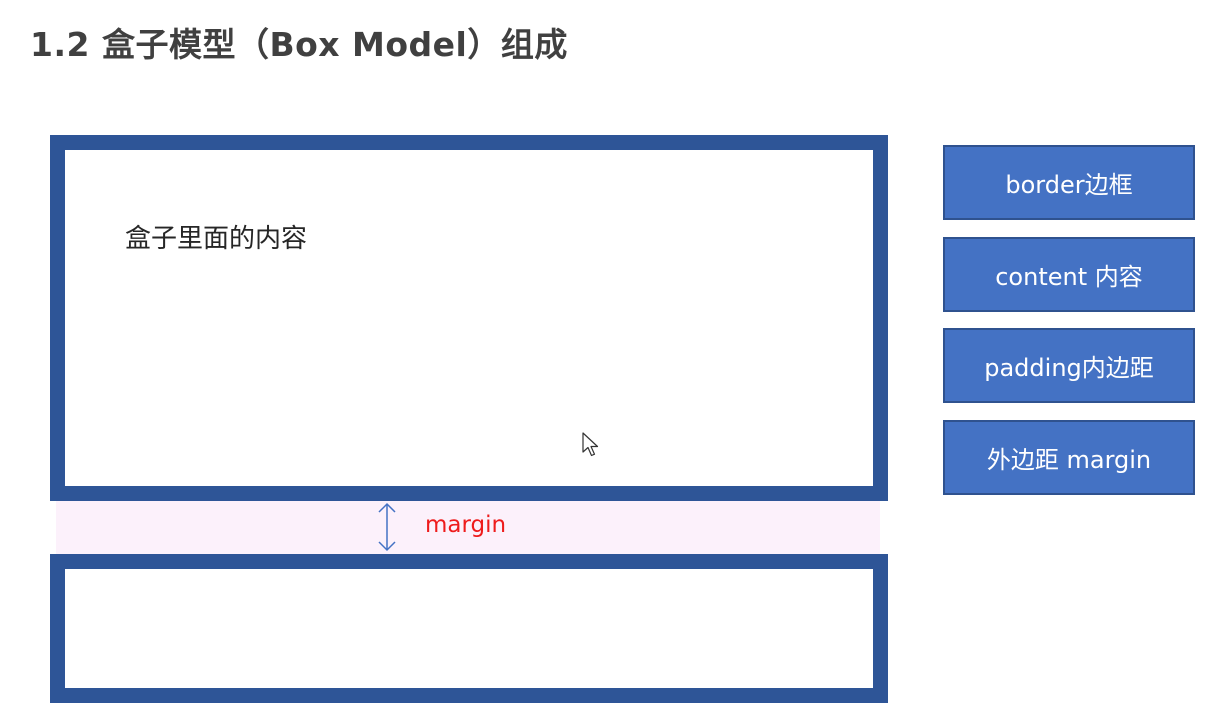 The height and width of the screenshot is (715, 1221). I want to click on double-arrow-icon, so click(387, 527).